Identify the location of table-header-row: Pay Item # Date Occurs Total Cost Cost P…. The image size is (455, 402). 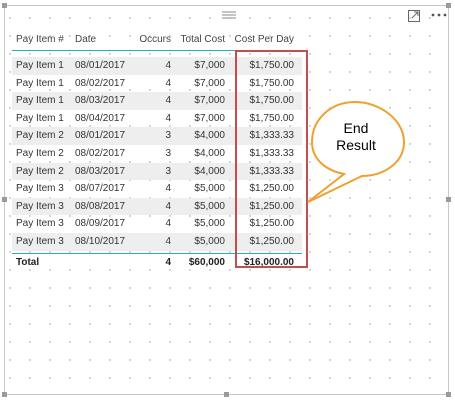
(157, 40).